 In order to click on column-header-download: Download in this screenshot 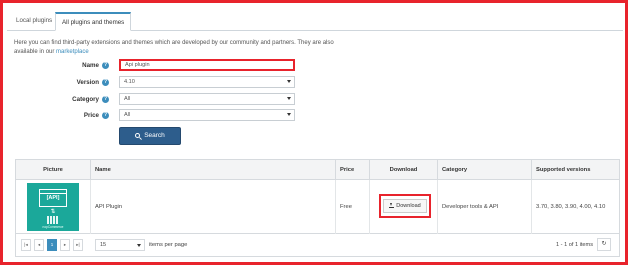, I will do `click(403, 170)`.